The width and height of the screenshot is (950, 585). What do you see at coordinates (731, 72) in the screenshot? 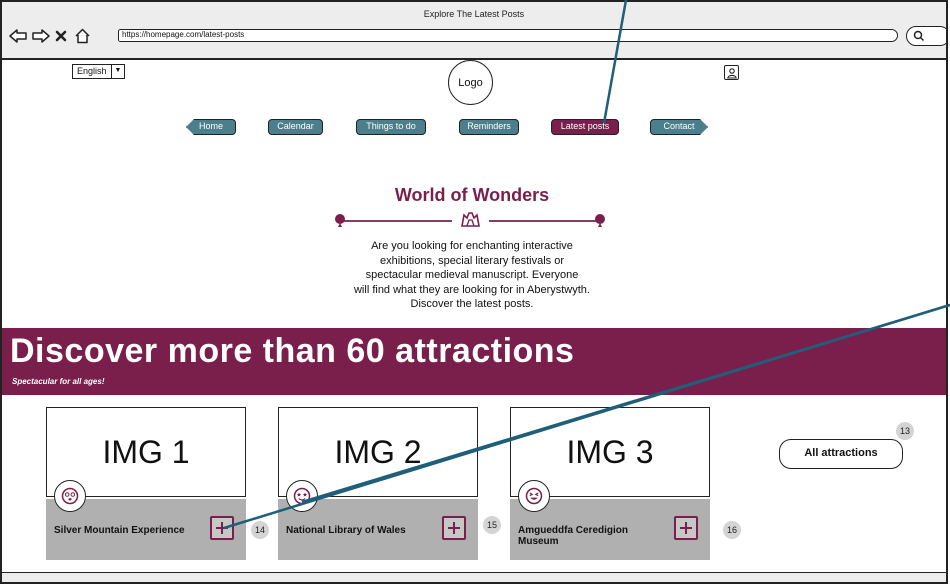
I see `user-profile-icon` at bounding box center [731, 72].